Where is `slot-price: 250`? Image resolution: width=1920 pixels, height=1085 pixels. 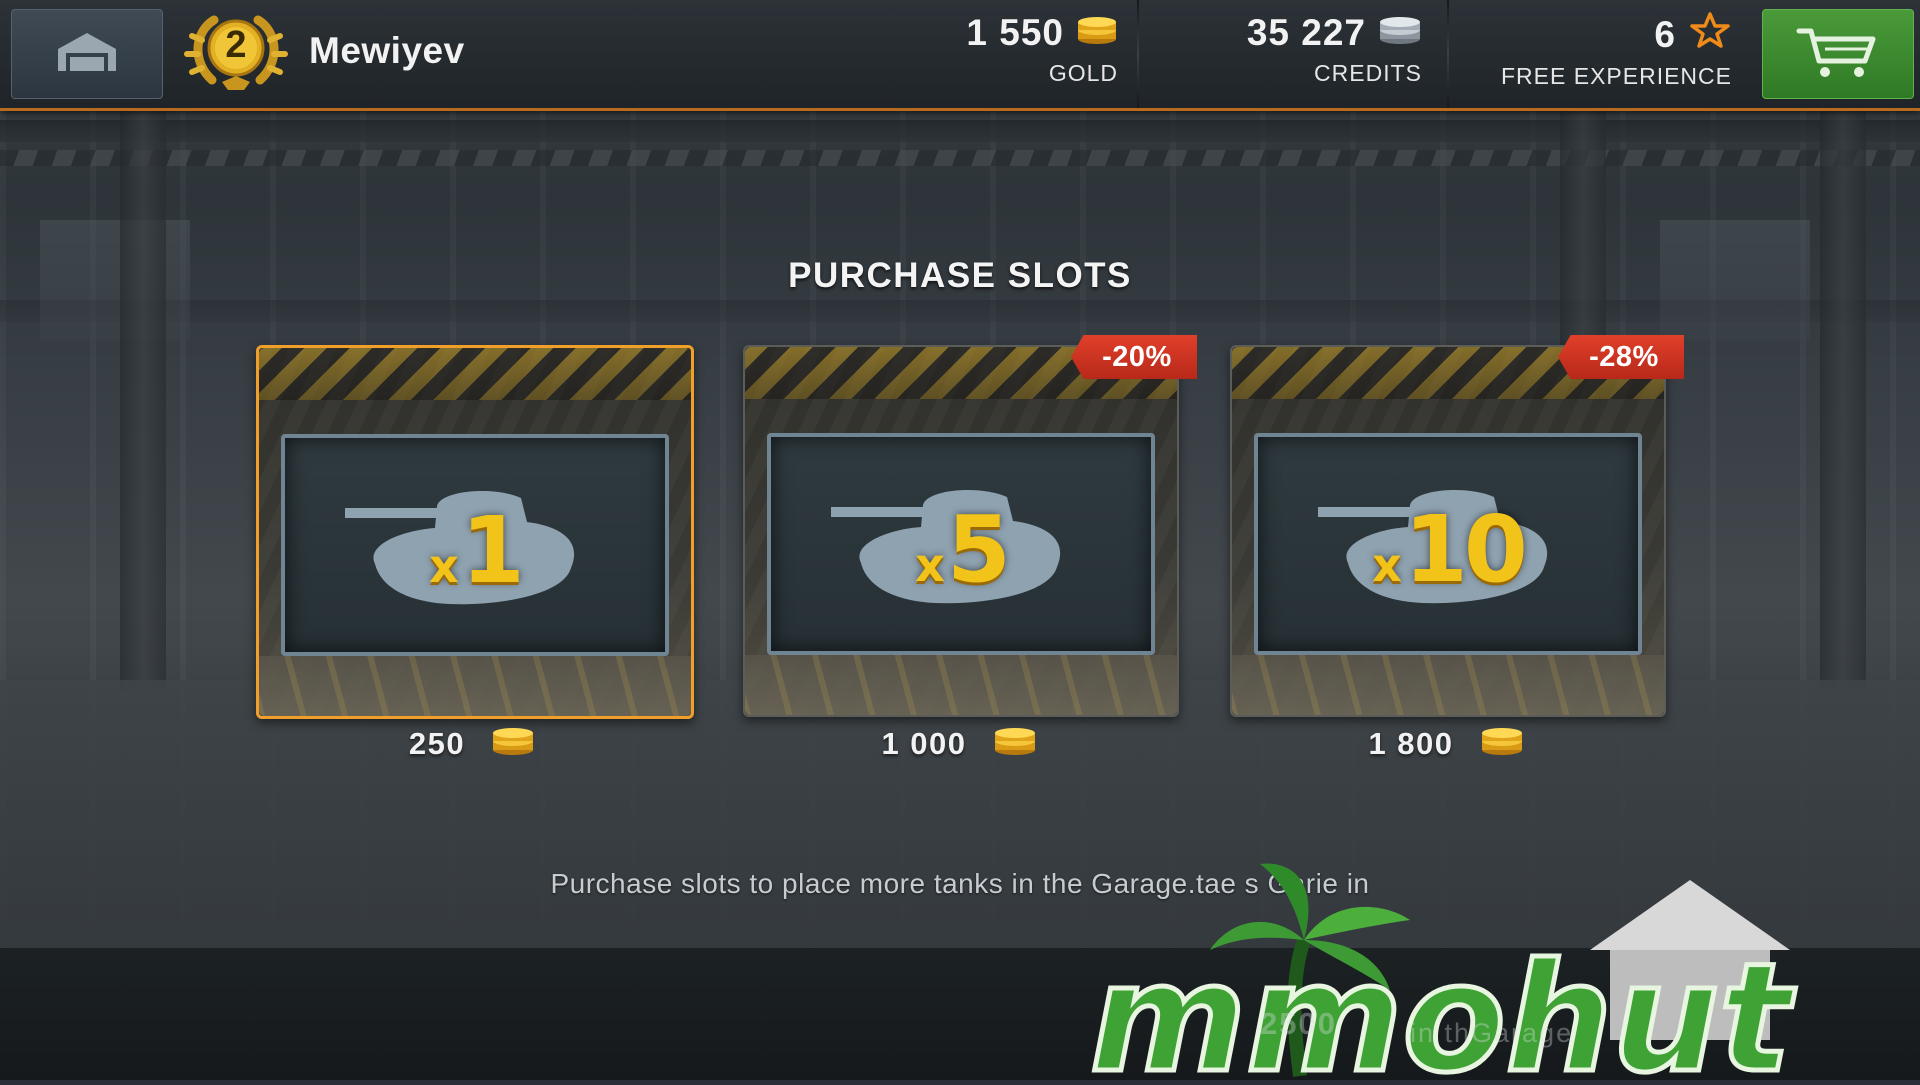
slot-price: 250 is located at coordinates (472, 744).